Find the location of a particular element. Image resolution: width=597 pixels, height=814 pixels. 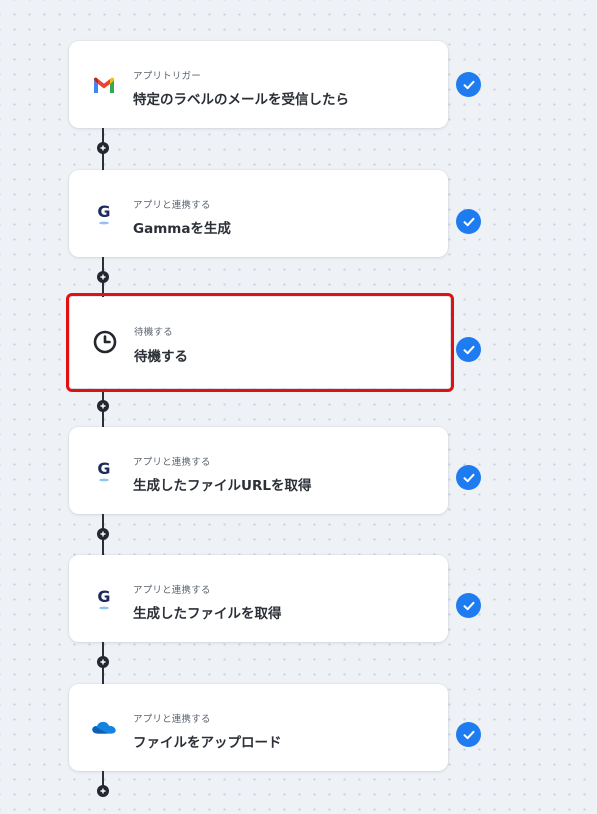

step-card-gmail-trigger: アプリトリガー 特定のラベルのメールを受信したら is located at coordinates (258, 84).